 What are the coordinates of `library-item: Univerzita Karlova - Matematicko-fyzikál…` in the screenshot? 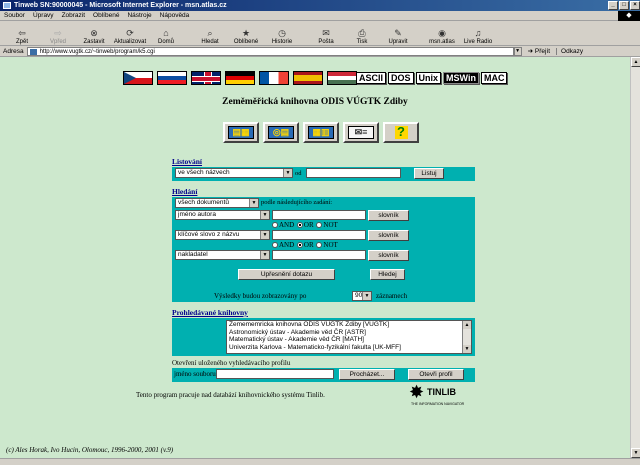 It's located at (350, 348).